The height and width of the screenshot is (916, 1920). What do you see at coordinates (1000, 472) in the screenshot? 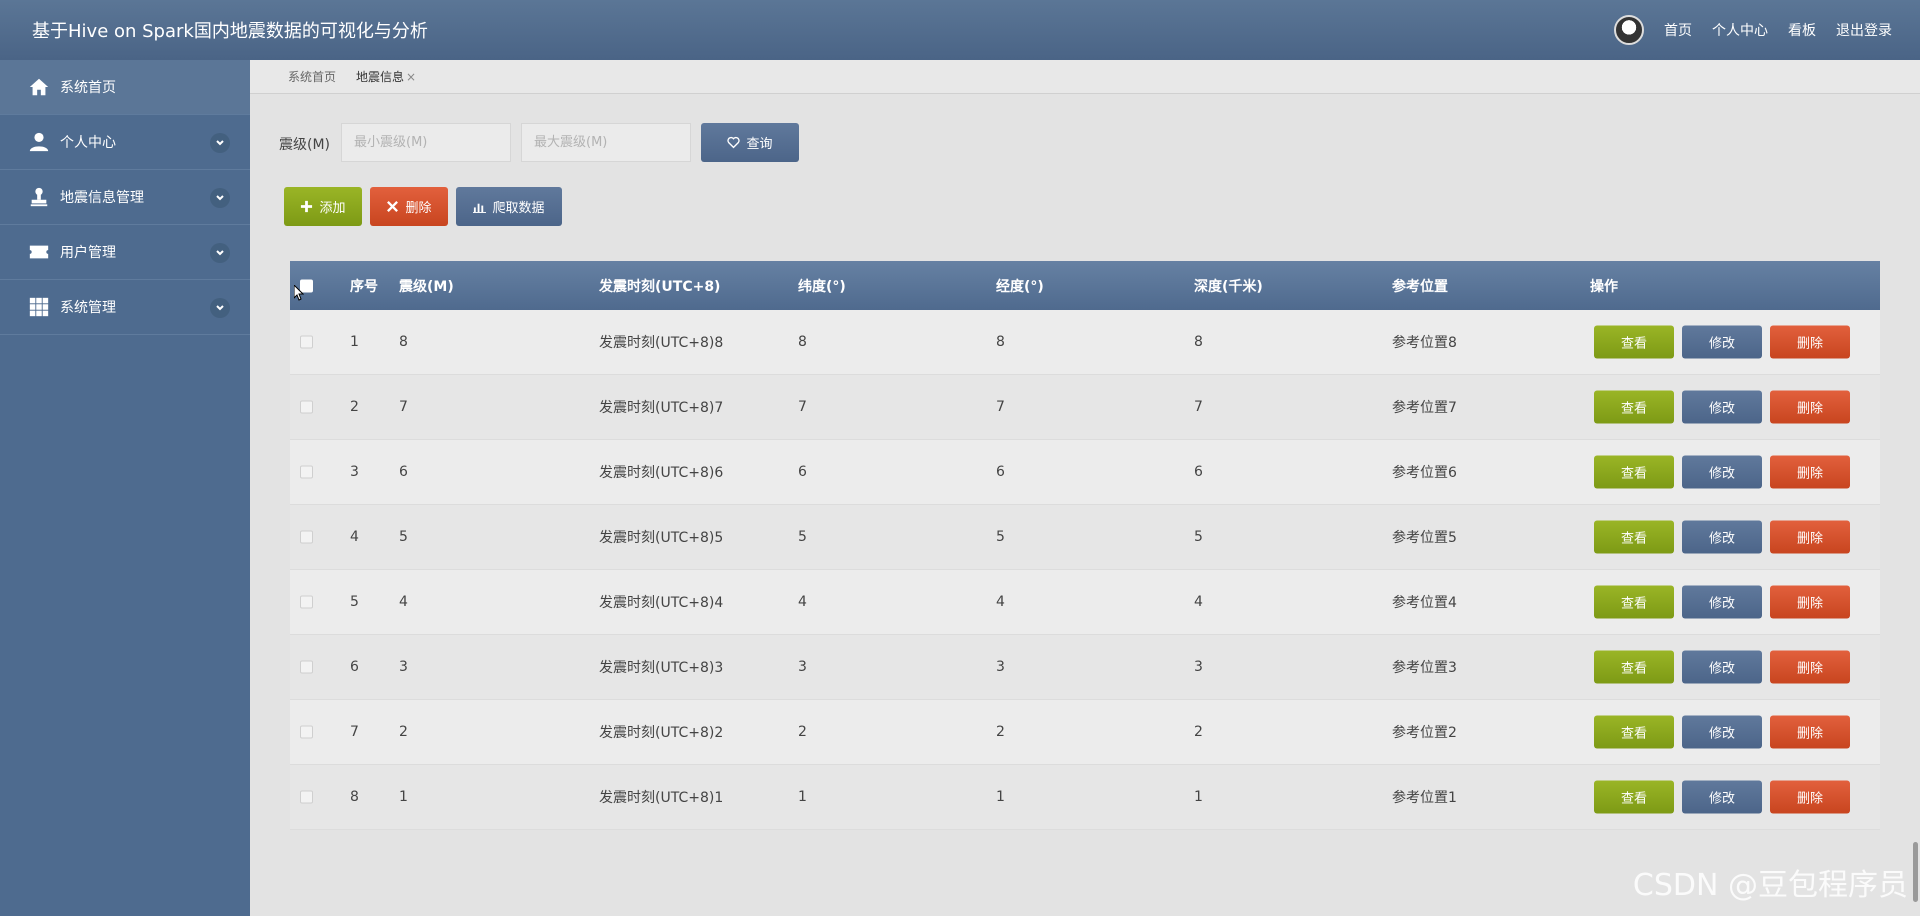
I see `cell-longitude: 6` at bounding box center [1000, 472].